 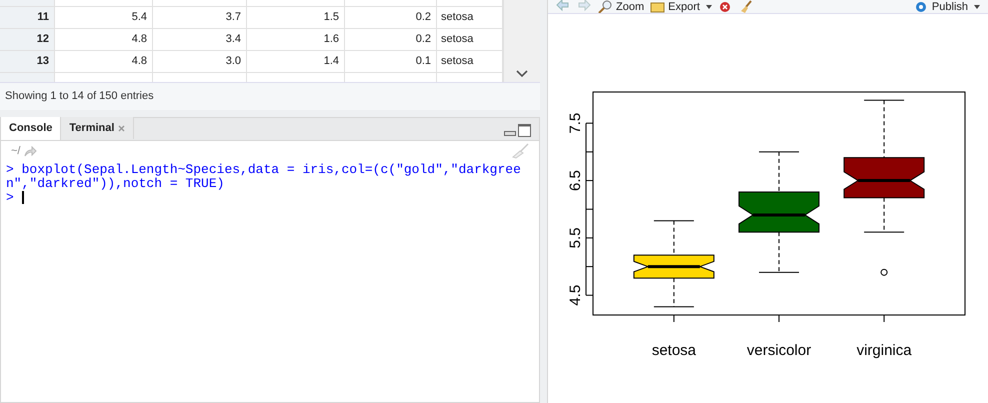 What do you see at coordinates (584, 6) in the screenshot?
I see `forward-arrow-icon` at bounding box center [584, 6].